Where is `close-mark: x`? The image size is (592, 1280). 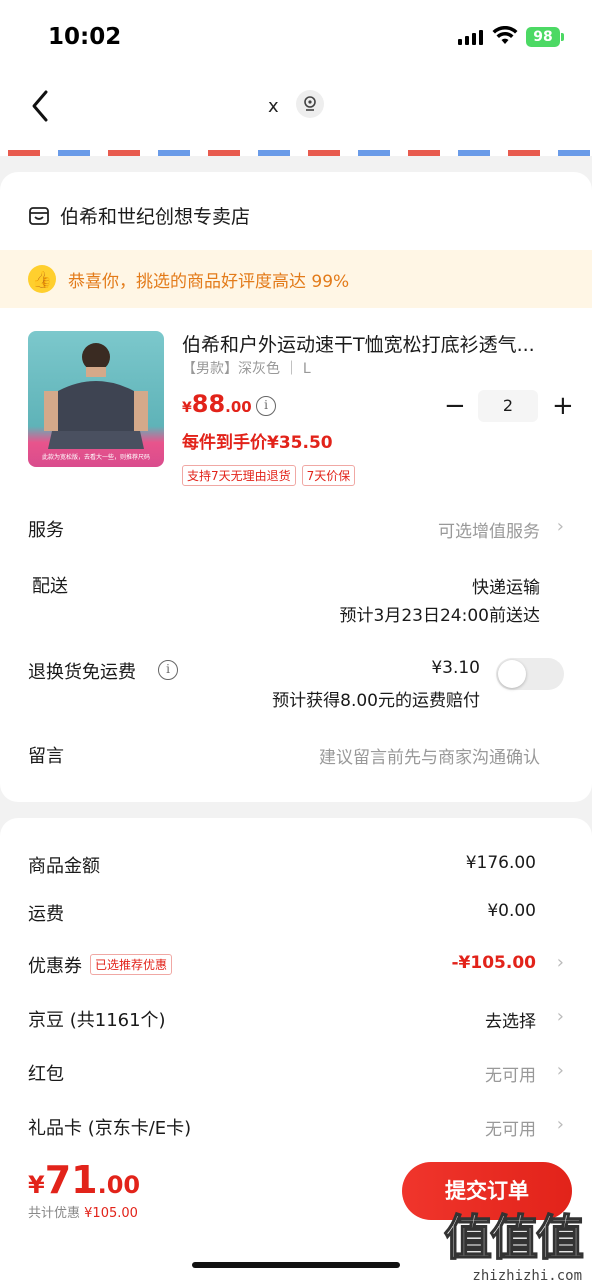
close-mark: x is located at coordinates (273, 106).